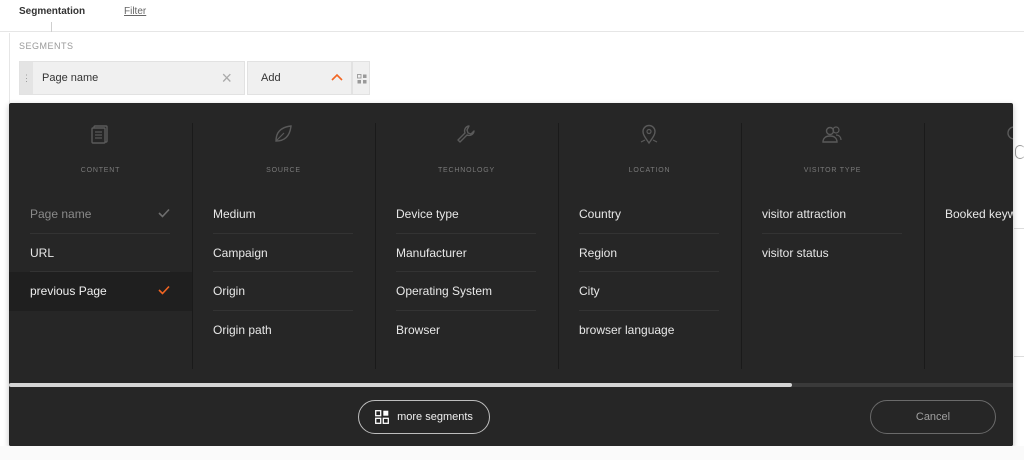  I want to click on location-pin-icon, so click(649, 134).